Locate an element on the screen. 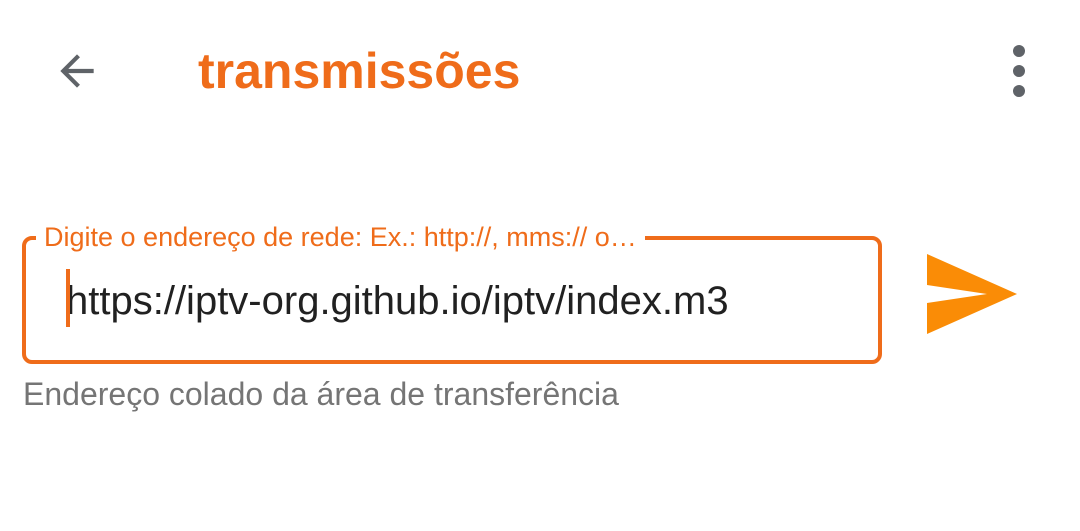  more-options-button is located at coordinates (1019, 71).